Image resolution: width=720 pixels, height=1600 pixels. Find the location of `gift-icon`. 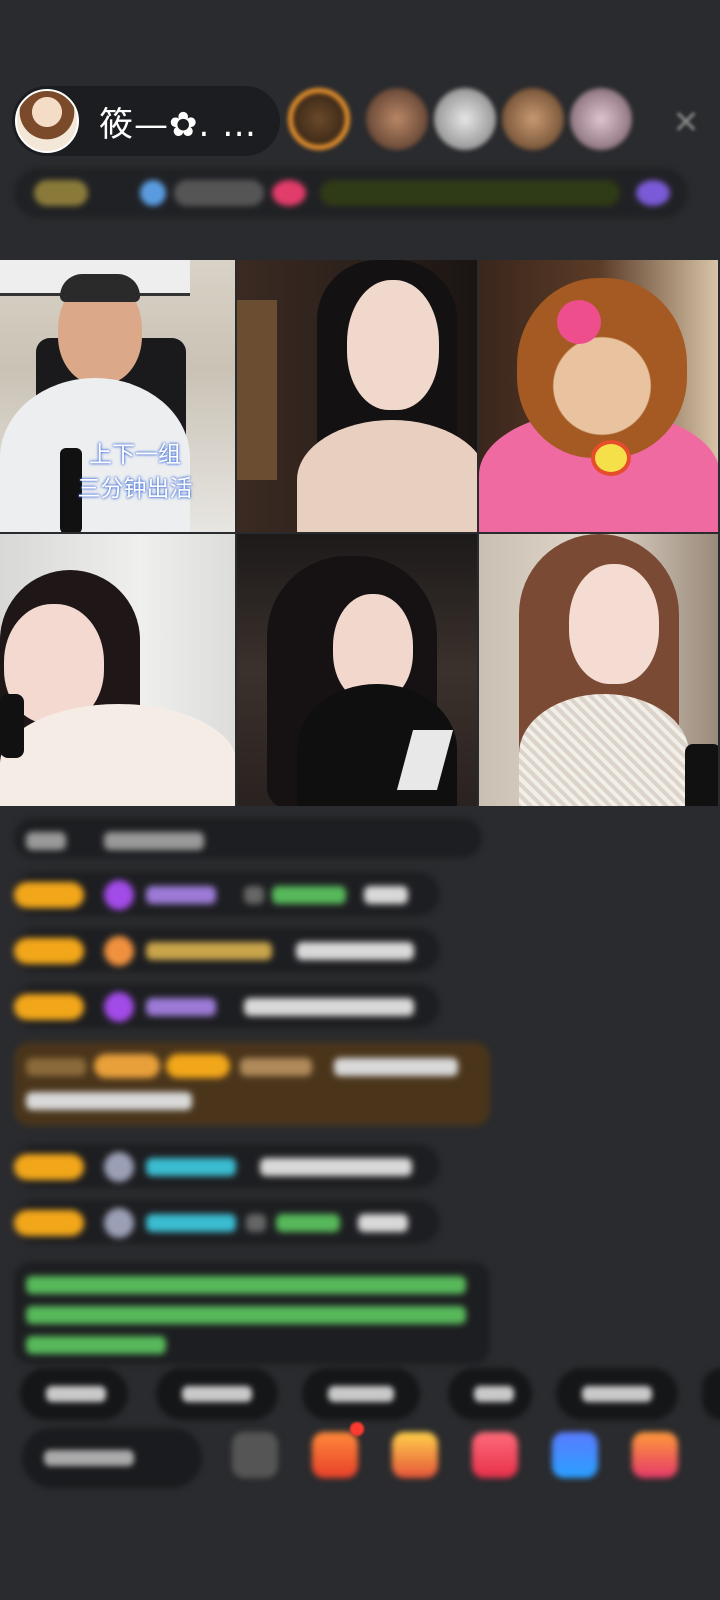

gift-icon is located at coordinates (335, 1455).